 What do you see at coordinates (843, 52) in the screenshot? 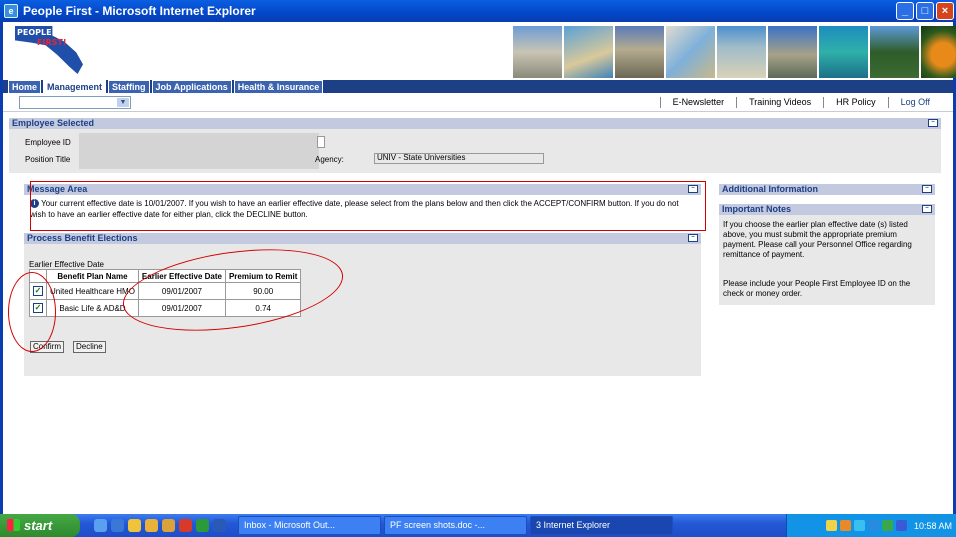
I see `reef-photo` at bounding box center [843, 52].